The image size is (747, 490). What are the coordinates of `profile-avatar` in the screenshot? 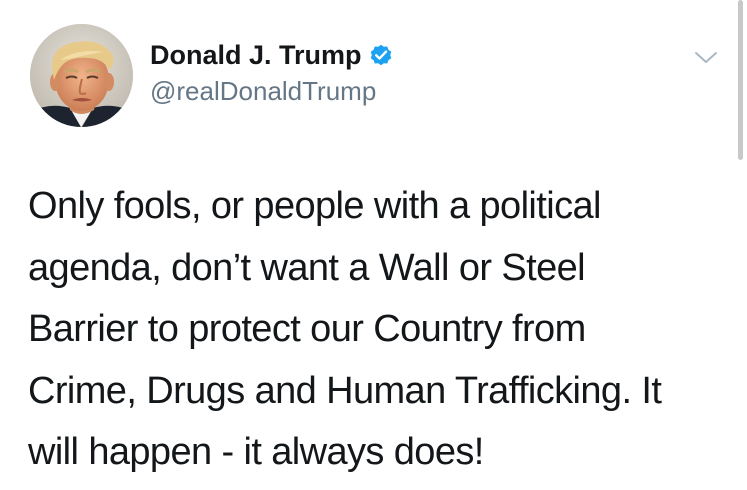 It's located at (81, 75).